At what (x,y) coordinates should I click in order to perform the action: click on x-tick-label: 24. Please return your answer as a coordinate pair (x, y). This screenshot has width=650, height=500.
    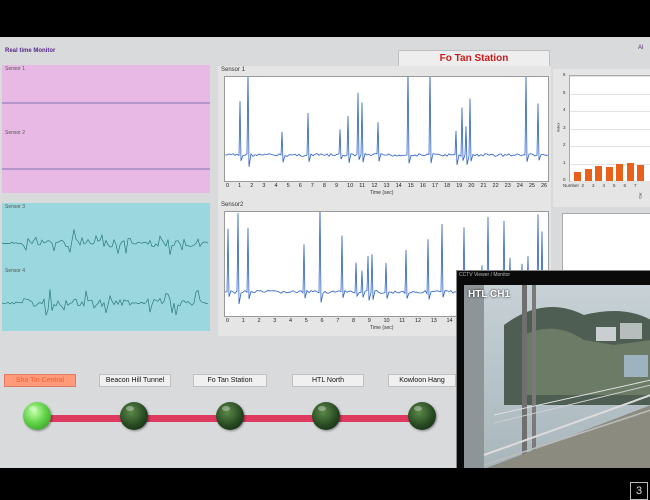
    Looking at the image, I should click on (519, 186).